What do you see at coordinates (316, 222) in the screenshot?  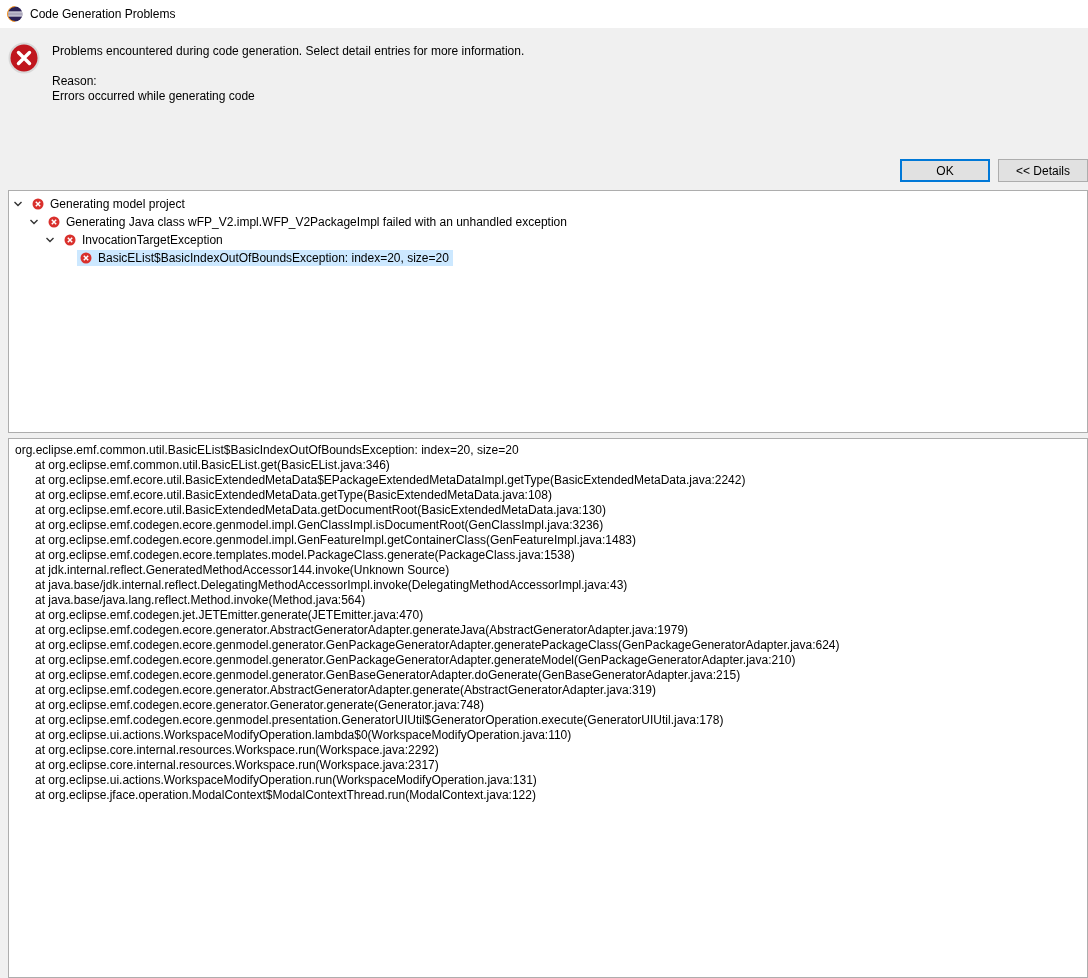 I see `tree-item-label: Generating Java class wFP_V2.impl.WFP_V2PackageImpl failed with an unhandled exception` at bounding box center [316, 222].